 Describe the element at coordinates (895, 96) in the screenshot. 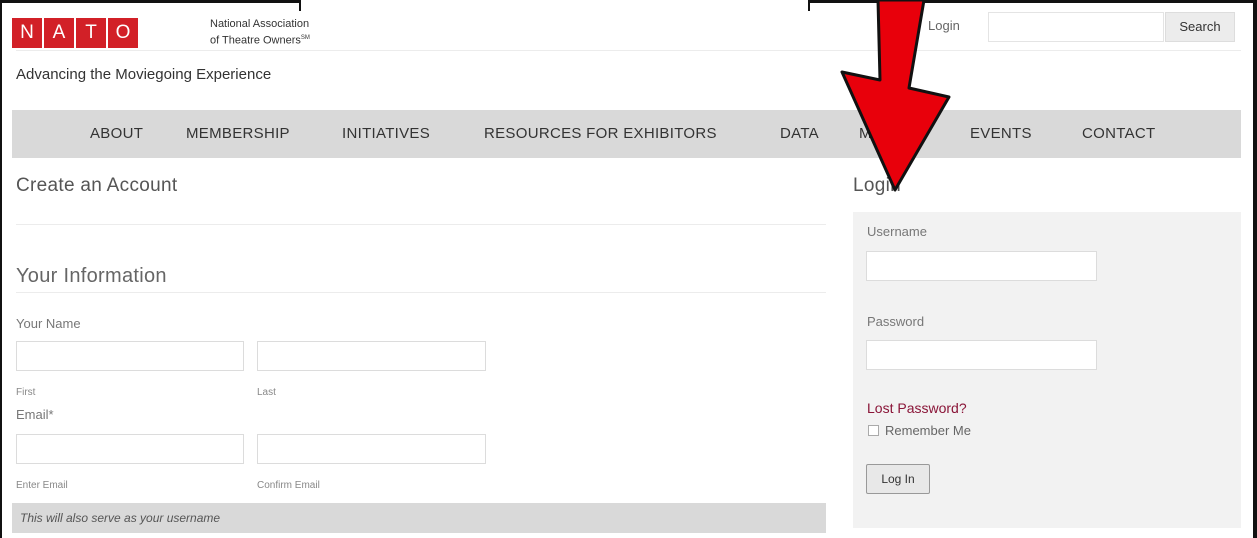

I see `red-arrow-annotation` at that location.